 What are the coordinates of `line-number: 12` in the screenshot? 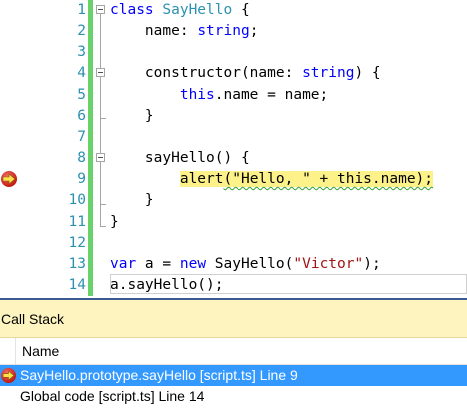 It's located at (77, 243).